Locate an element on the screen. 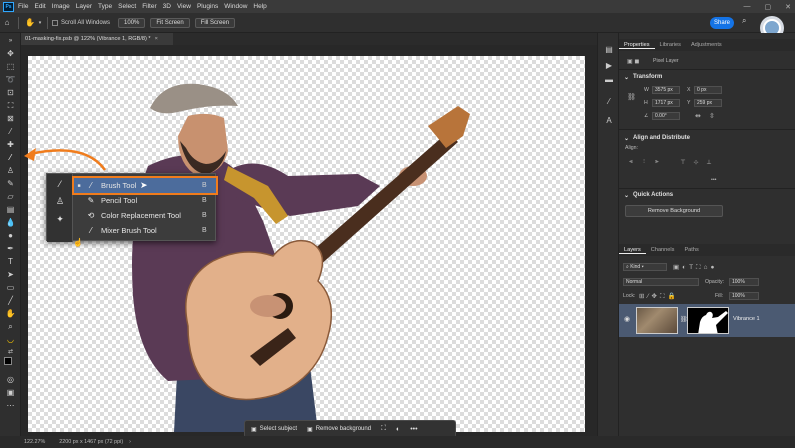  flyout-item-mixer-brush-tool: ⁄ Mixer Brush Tool B is located at coordinates (145, 230).